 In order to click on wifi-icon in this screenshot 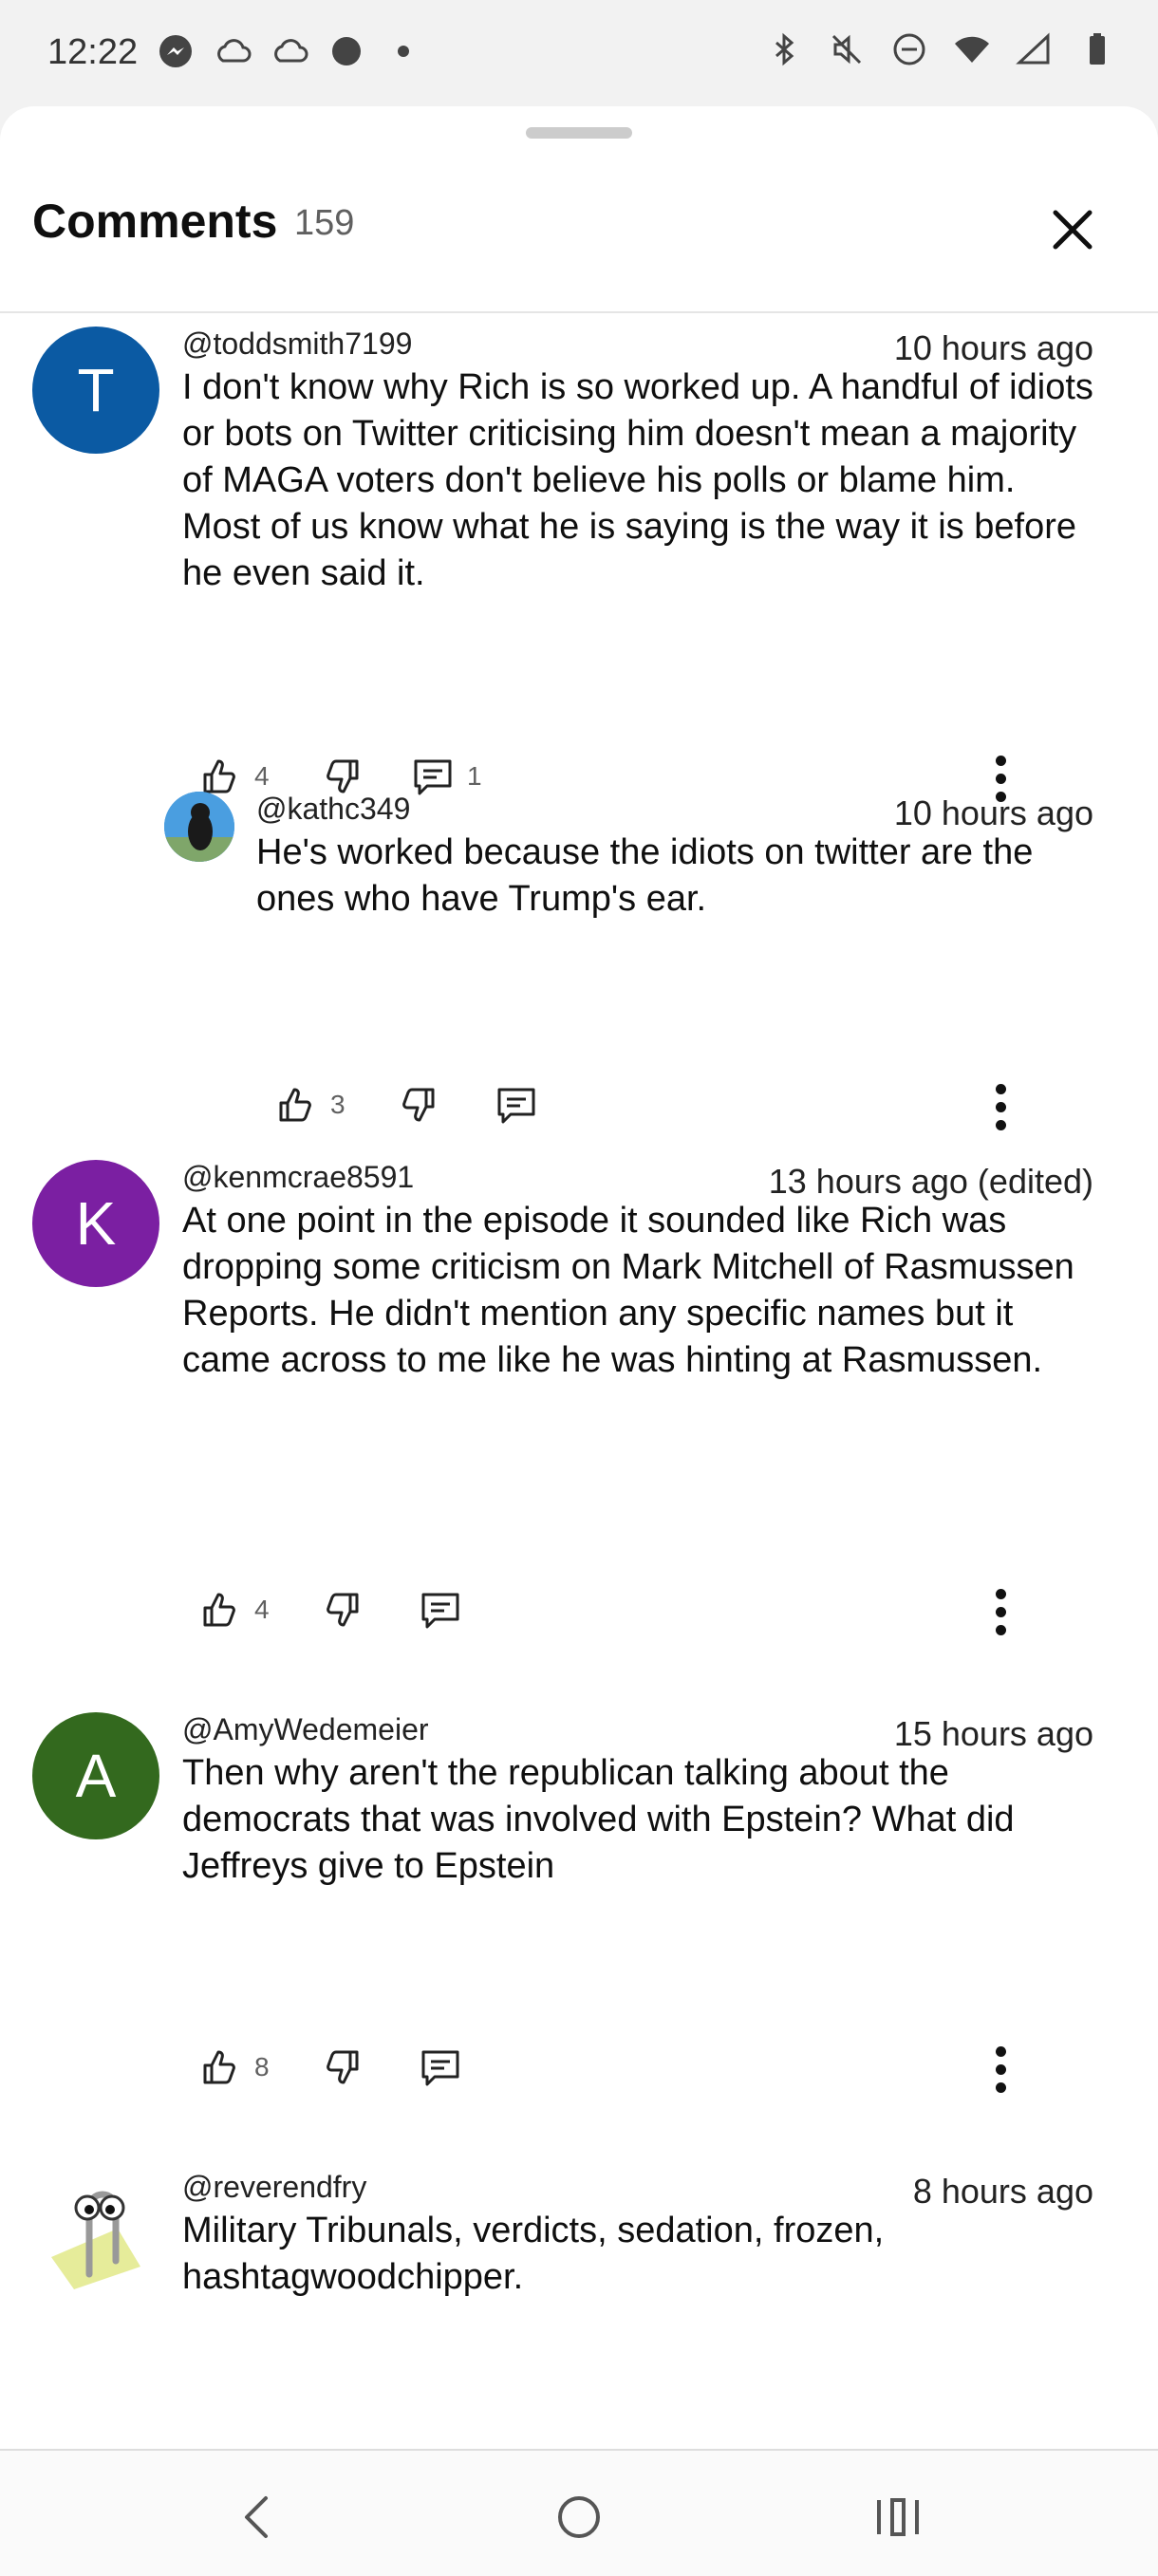, I will do `click(972, 49)`.